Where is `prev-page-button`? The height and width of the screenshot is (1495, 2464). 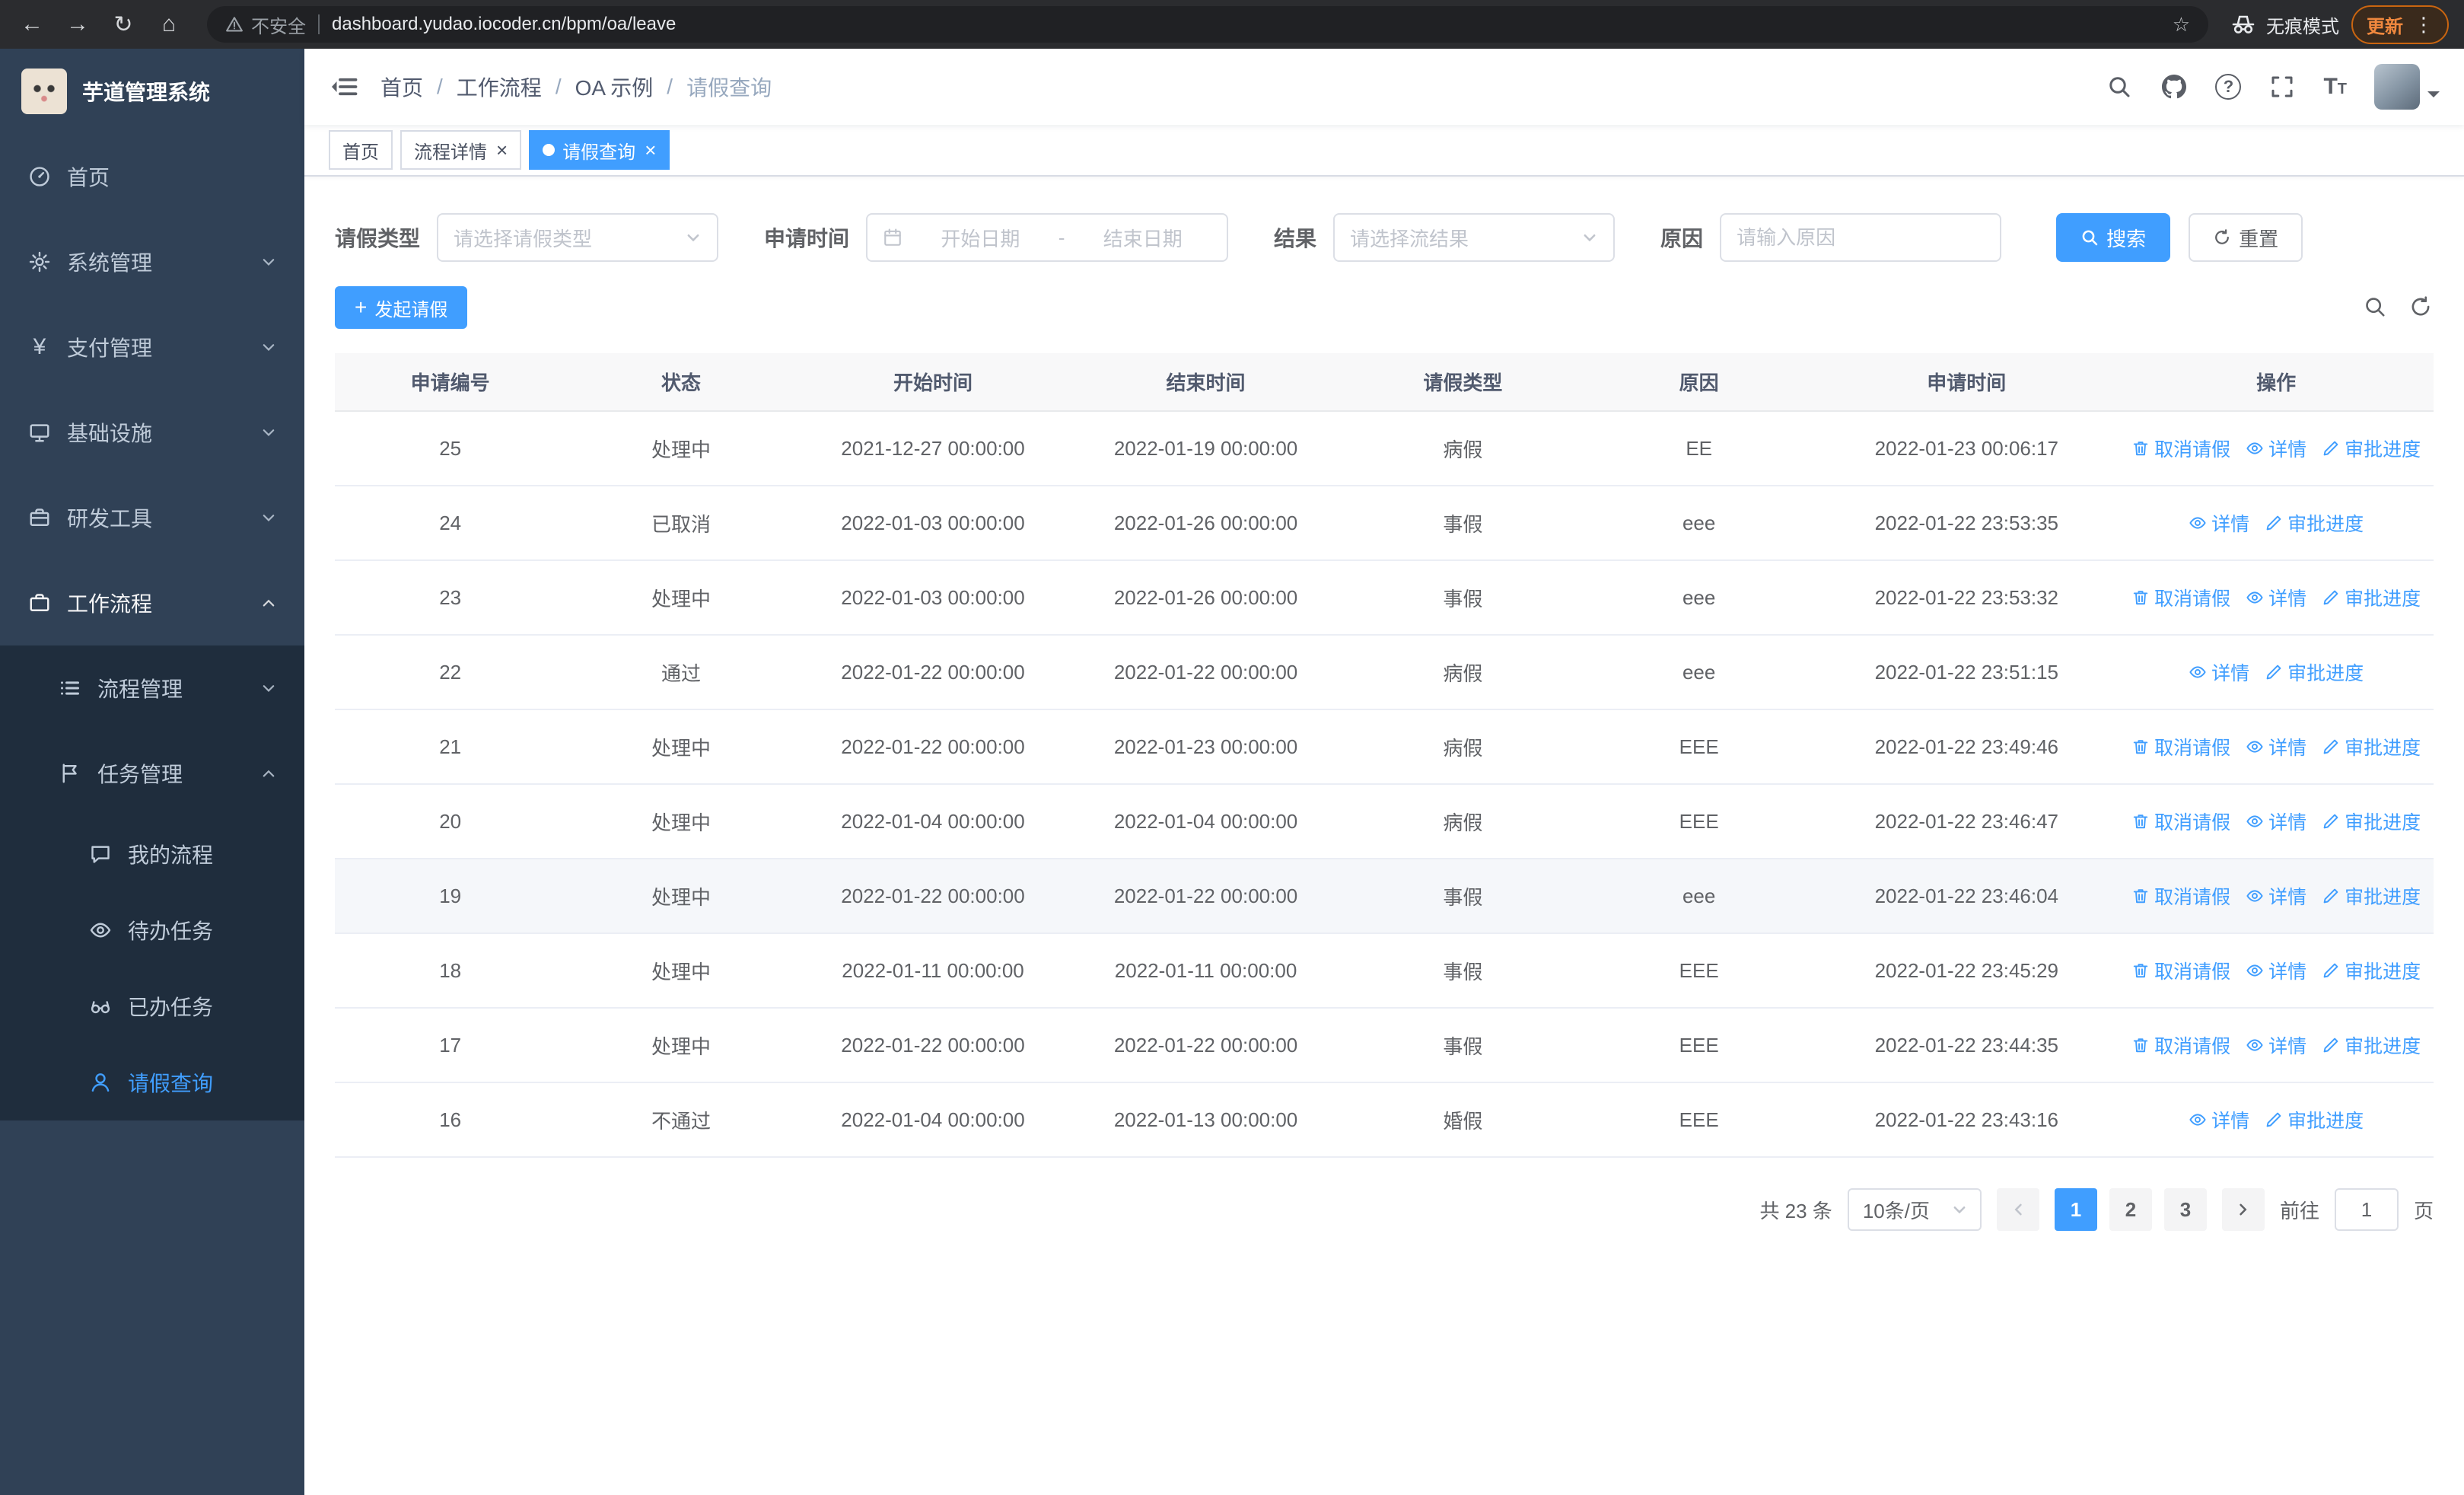 prev-page-button is located at coordinates (2017, 1210).